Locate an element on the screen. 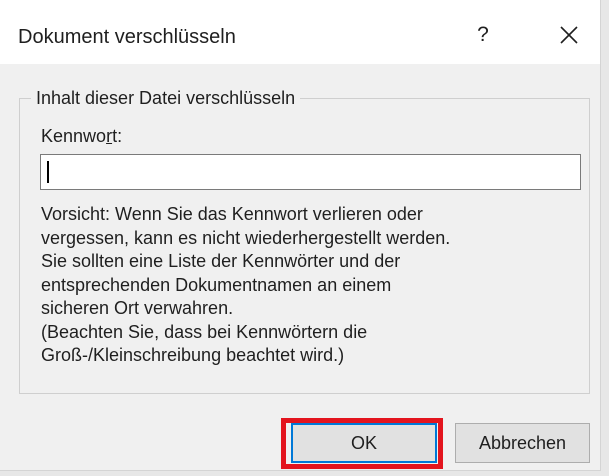 The width and height of the screenshot is (609, 476). text-caret is located at coordinates (48, 172).